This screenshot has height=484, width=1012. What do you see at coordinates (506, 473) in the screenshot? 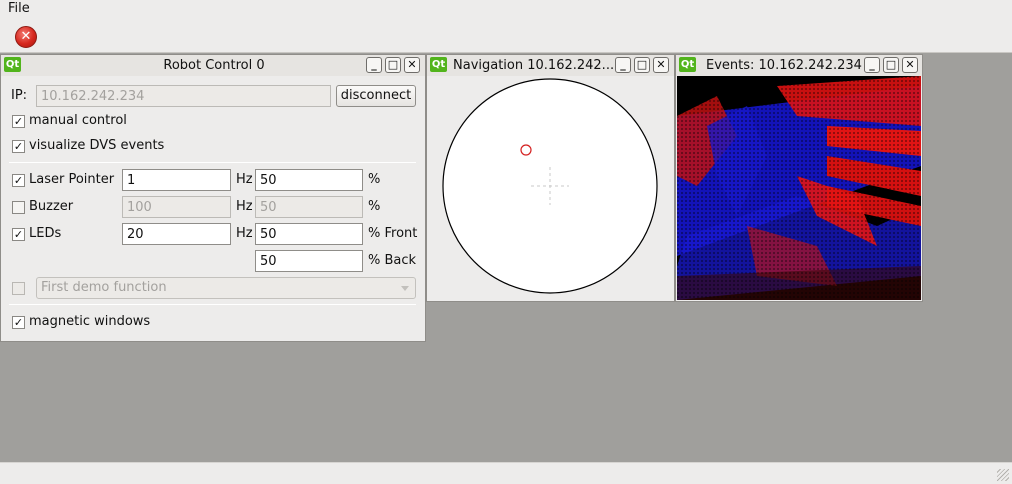
I see `status-bar` at bounding box center [506, 473].